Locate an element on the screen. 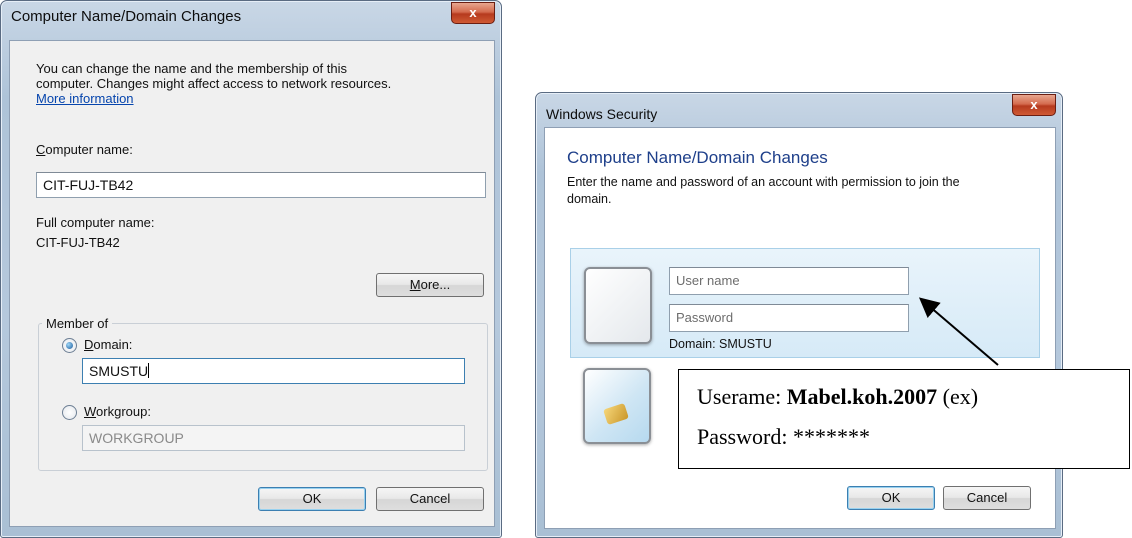 This screenshot has height=538, width=1132. member-of-label: Member of is located at coordinates (77, 323).